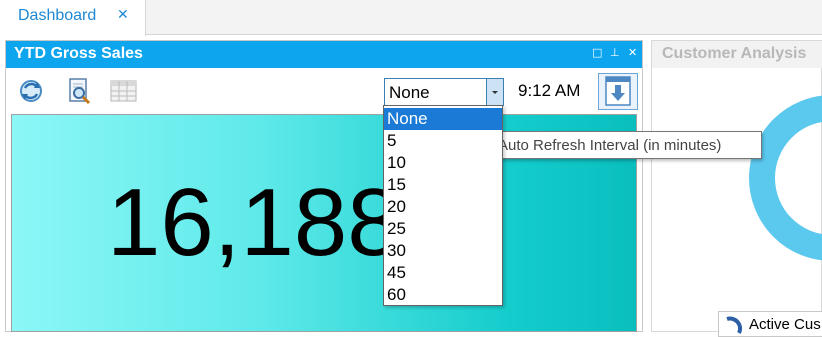 This screenshot has width=822, height=337. I want to click on side-panel-title: Customer Analysis, so click(734, 53).